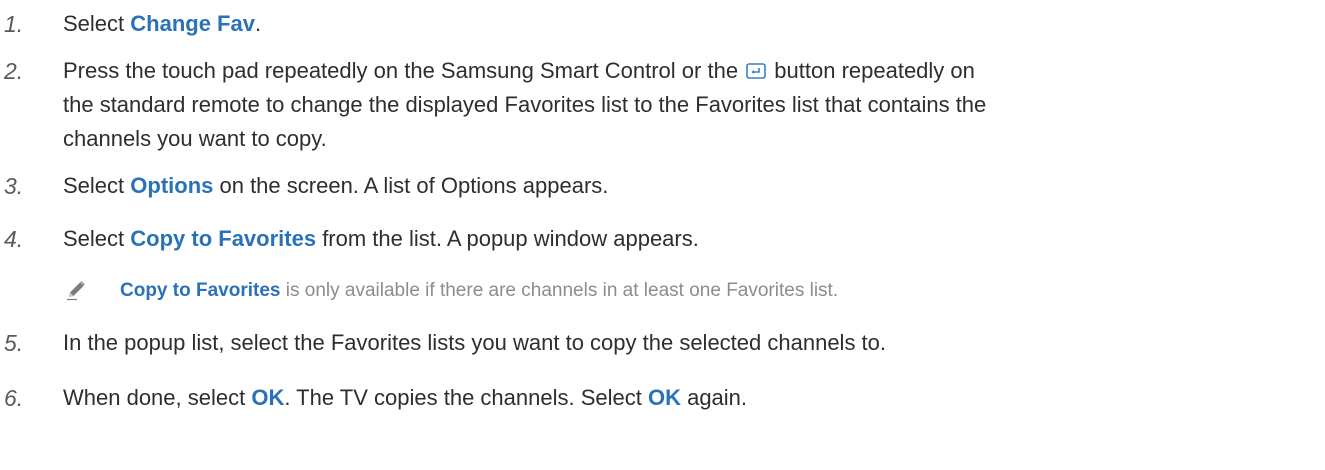 This screenshot has height=470, width=1325. Describe the element at coordinates (14, 398) in the screenshot. I see `step-number: 6.` at that location.